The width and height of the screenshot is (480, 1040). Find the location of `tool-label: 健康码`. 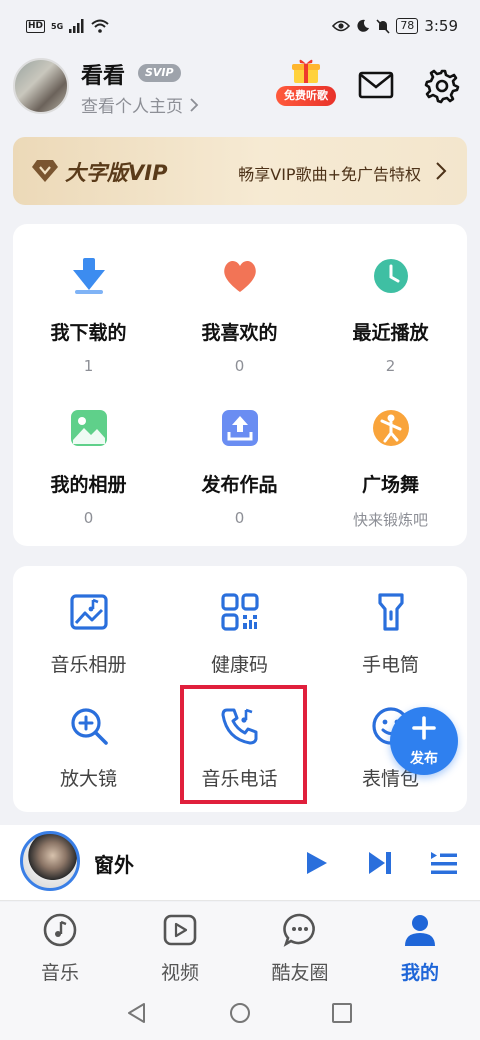

tool-label: 健康码 is located at coordinates (239, 665).